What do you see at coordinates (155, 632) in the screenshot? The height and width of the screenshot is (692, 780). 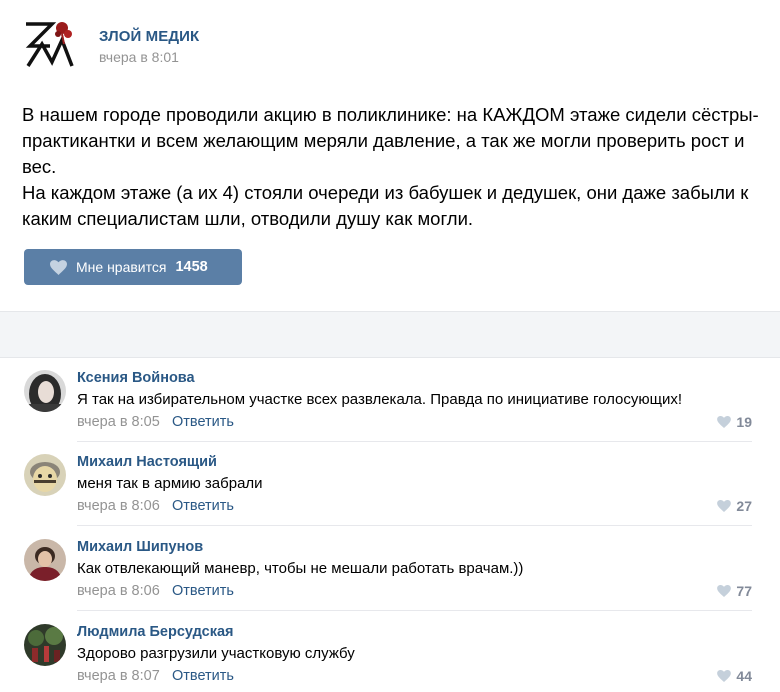 I see `comment-author-link: Людмила Берсудская` at bounding box center [155, 632].